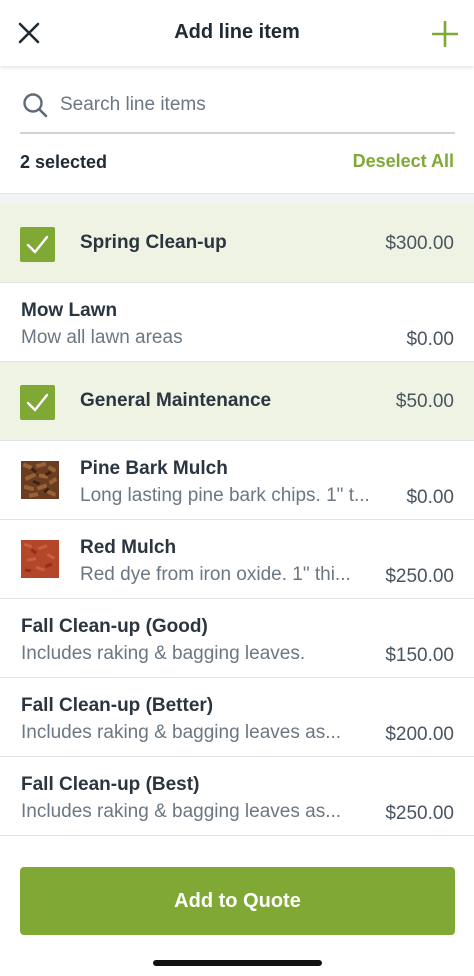 The width and height of the screenshot is (474, 976). What do you see at coordinates (154, 468) in the screenshot?
I see `item-name: Pine Bark Mulch` at bounding box center [154, 468].